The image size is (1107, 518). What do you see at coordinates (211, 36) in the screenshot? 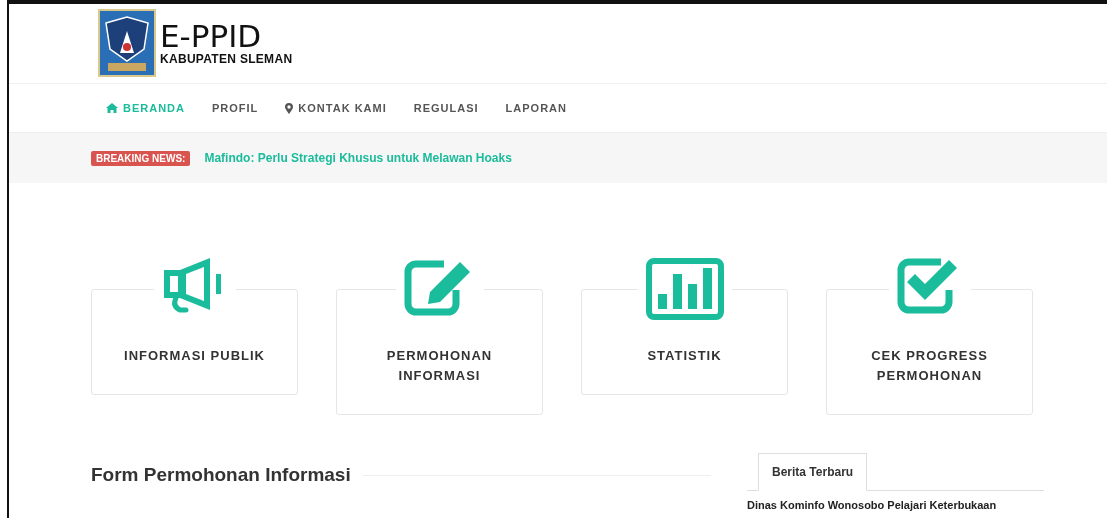
I see `site-title: E-PPID` at bounding box center [211, 36].